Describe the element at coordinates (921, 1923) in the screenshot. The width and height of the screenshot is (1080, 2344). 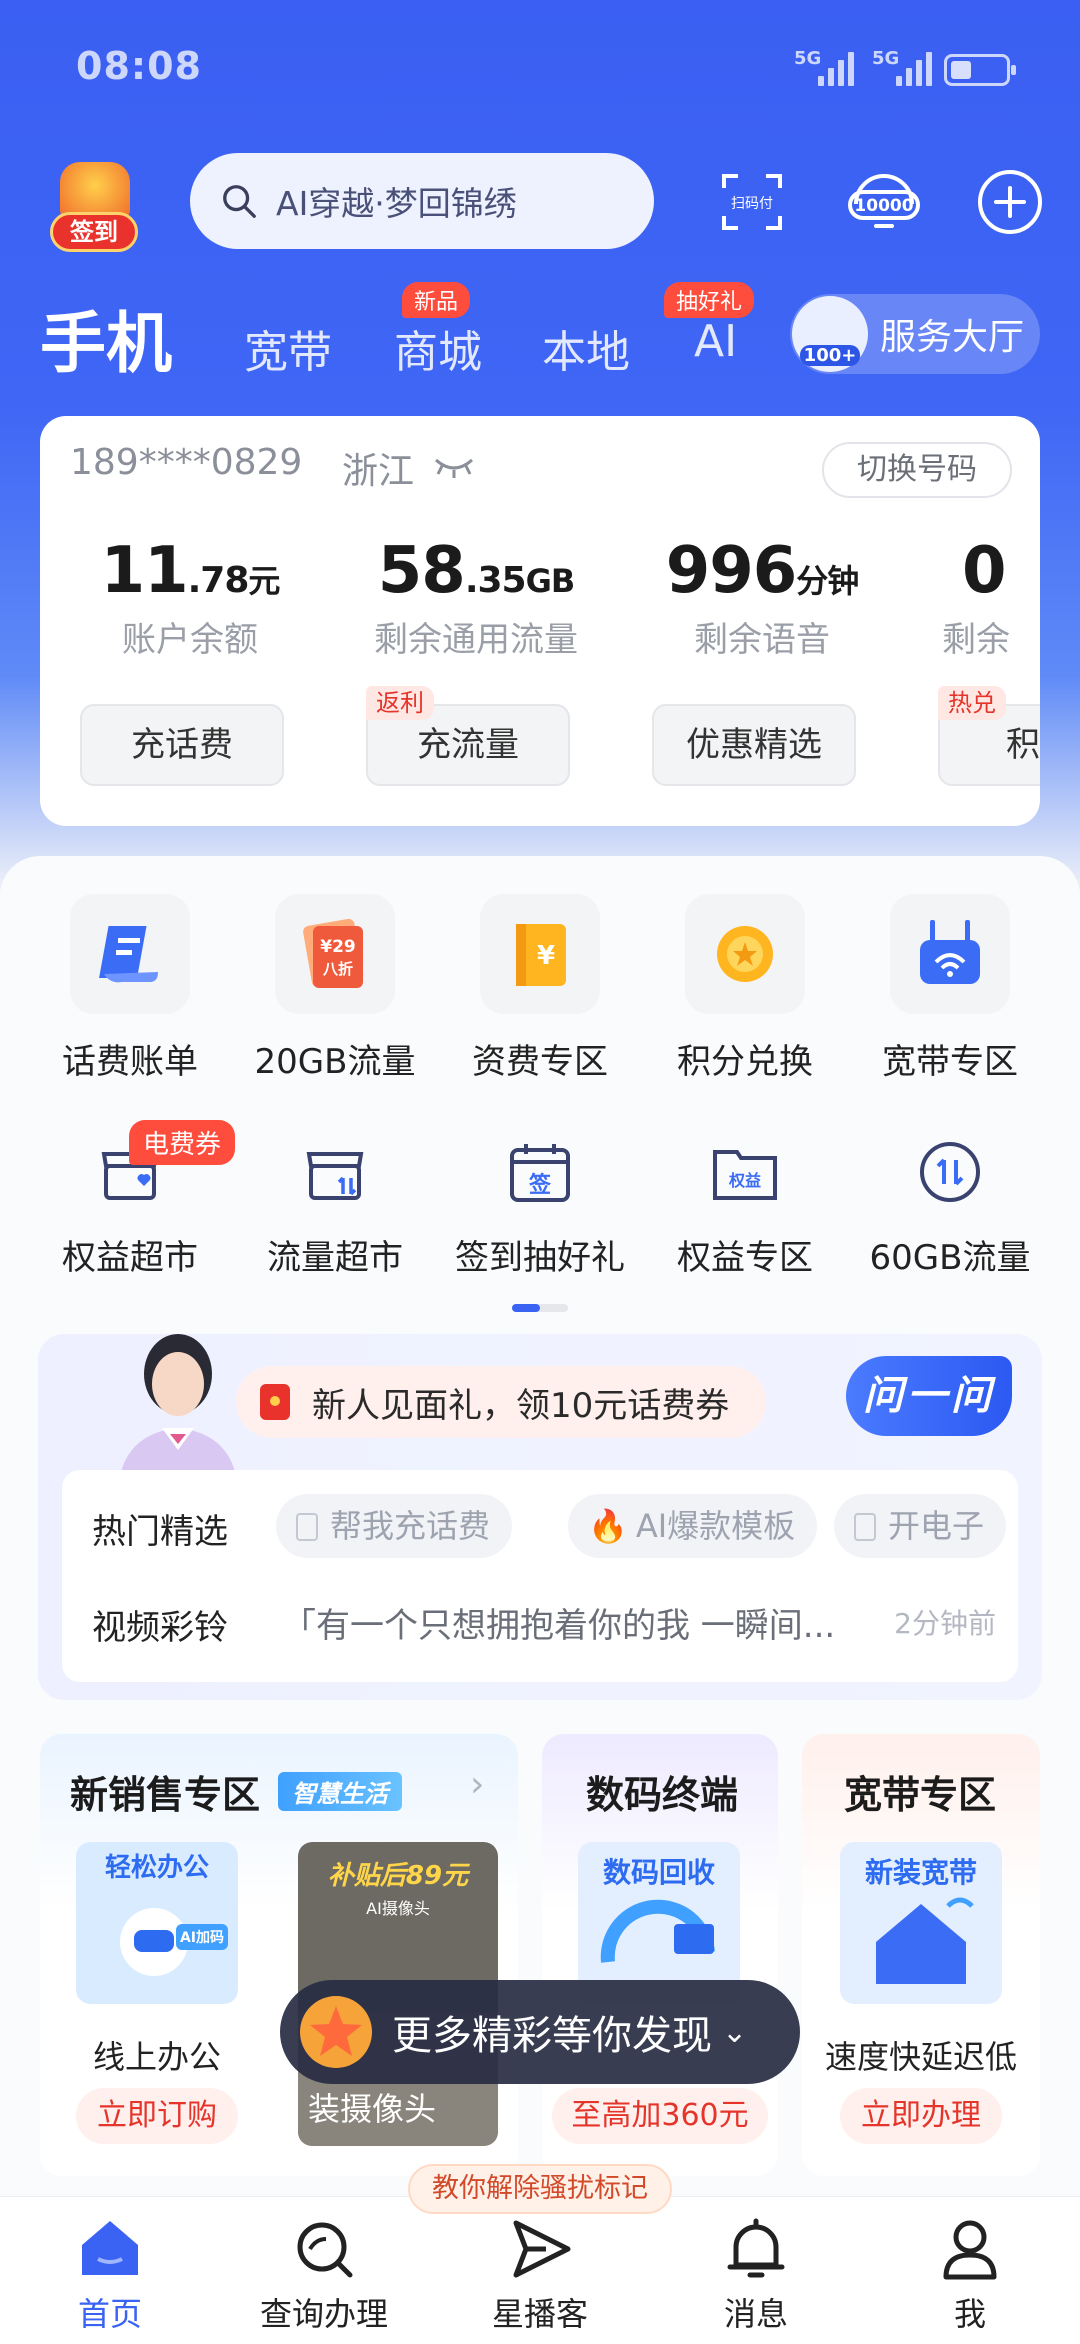
I see `new-broadband-image: 新装宽带` at that location.